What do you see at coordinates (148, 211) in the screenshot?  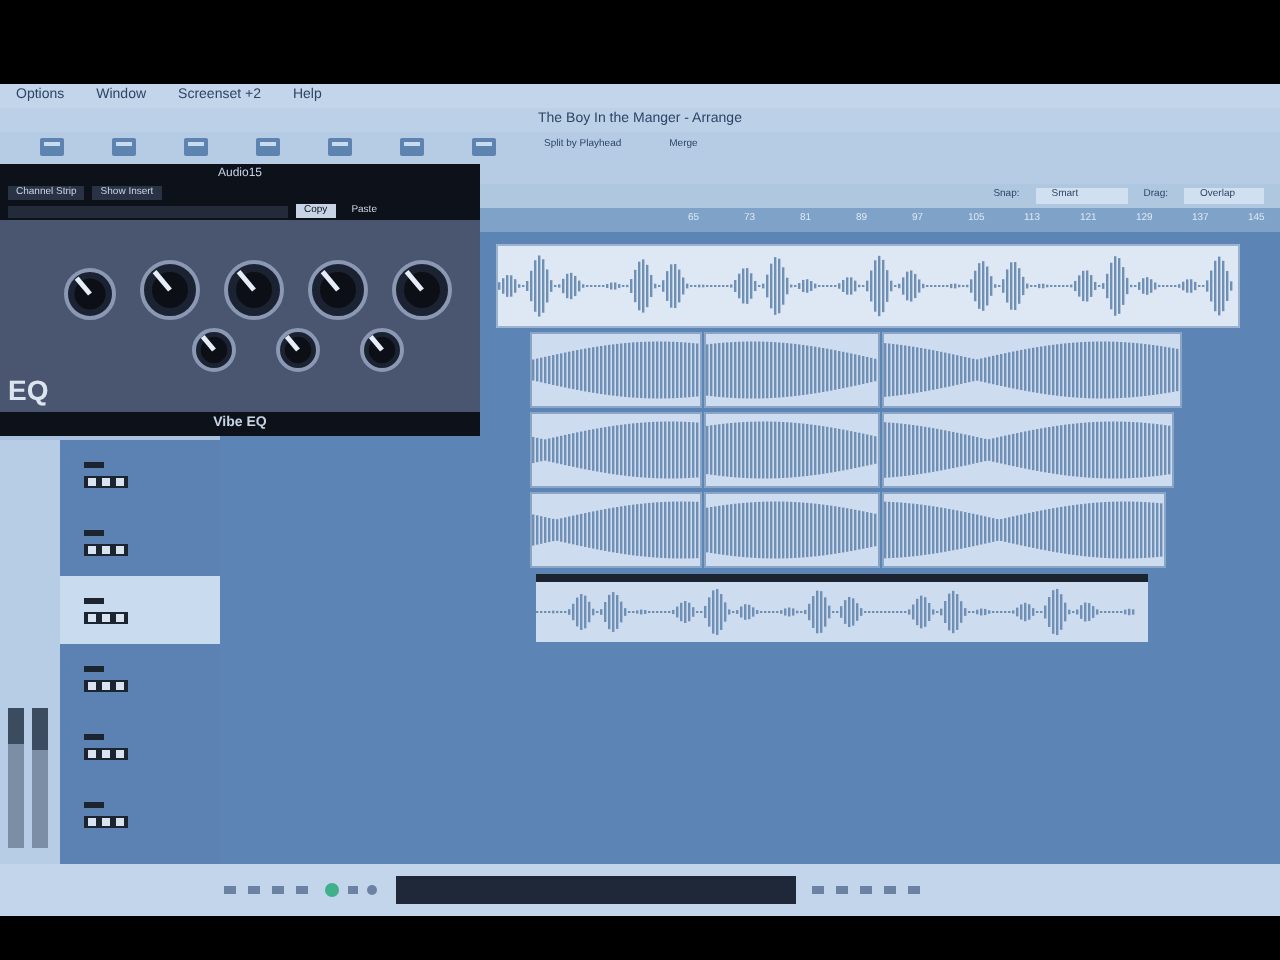 I see `preset-field` at bounding box center [148, 211].